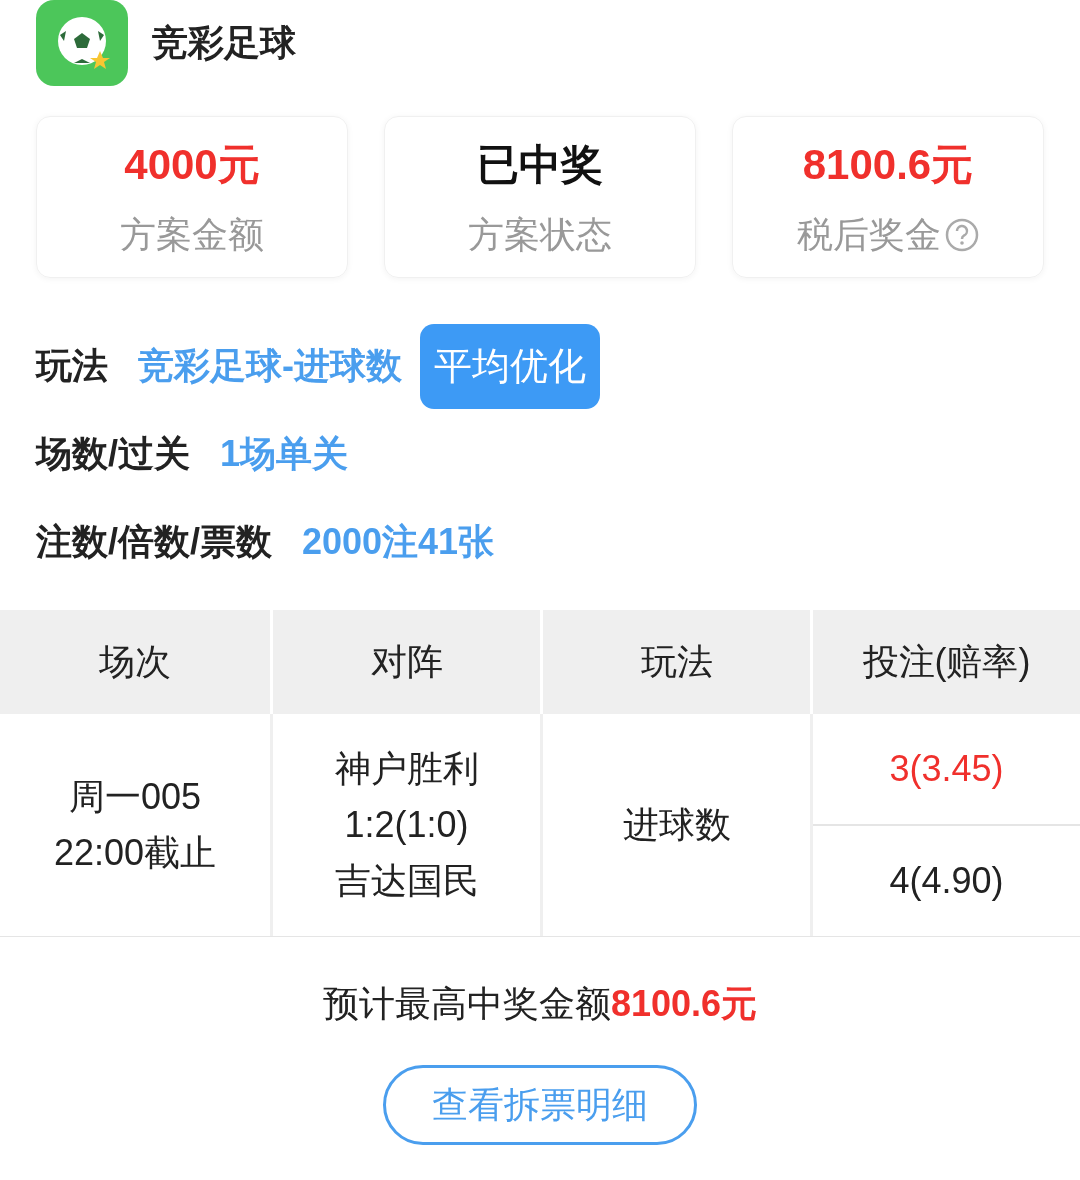 This screenshot has height=1180, width=1080. Describe the element at coordinates (510, 366) in the screenshot. I see `optimization-badge: 平均优化` at that location.